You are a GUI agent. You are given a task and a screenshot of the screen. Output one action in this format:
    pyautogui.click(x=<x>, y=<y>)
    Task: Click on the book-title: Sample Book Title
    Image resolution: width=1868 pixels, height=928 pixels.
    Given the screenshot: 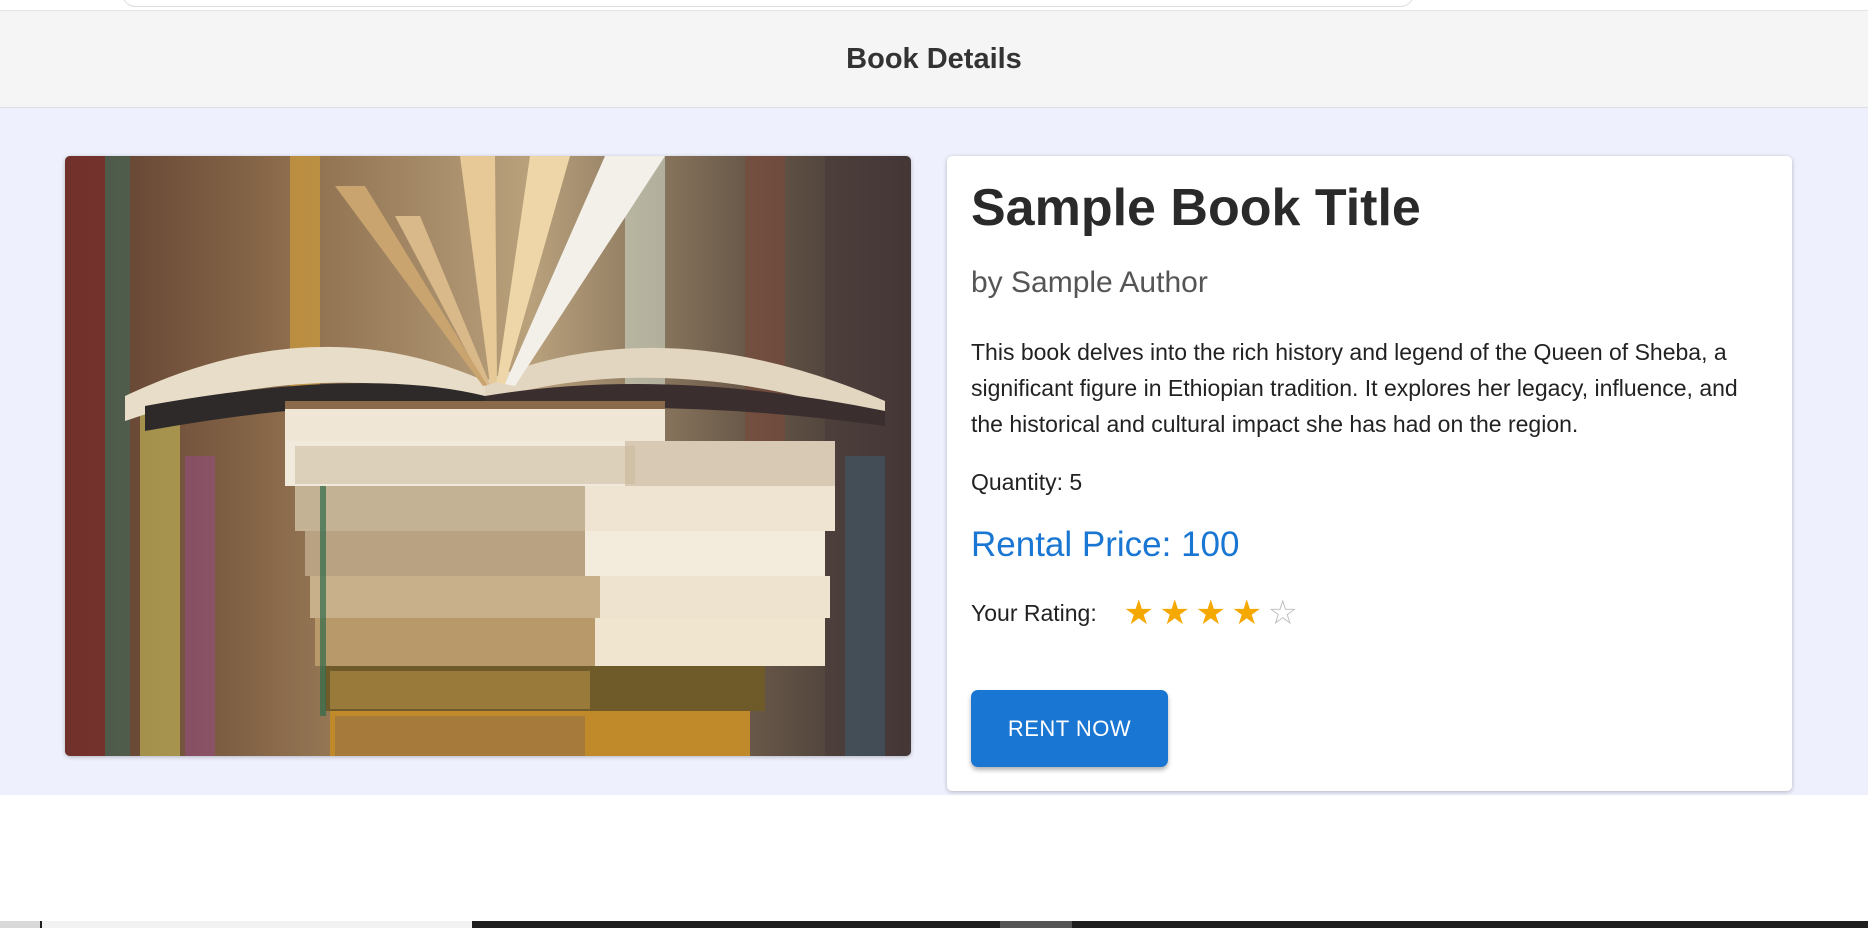 What is the action you would take?
    pyautogui.click(x=1196, y=208)
    